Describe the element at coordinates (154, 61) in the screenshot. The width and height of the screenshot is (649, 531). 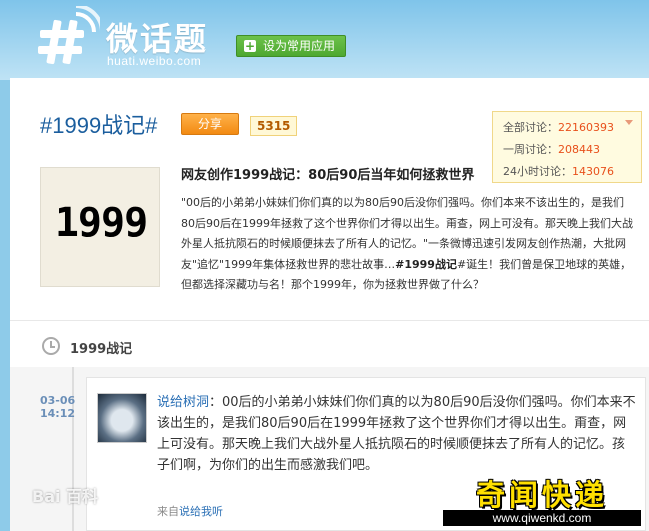
I see `logo-subtitle: huati.weibo.com` at that location.